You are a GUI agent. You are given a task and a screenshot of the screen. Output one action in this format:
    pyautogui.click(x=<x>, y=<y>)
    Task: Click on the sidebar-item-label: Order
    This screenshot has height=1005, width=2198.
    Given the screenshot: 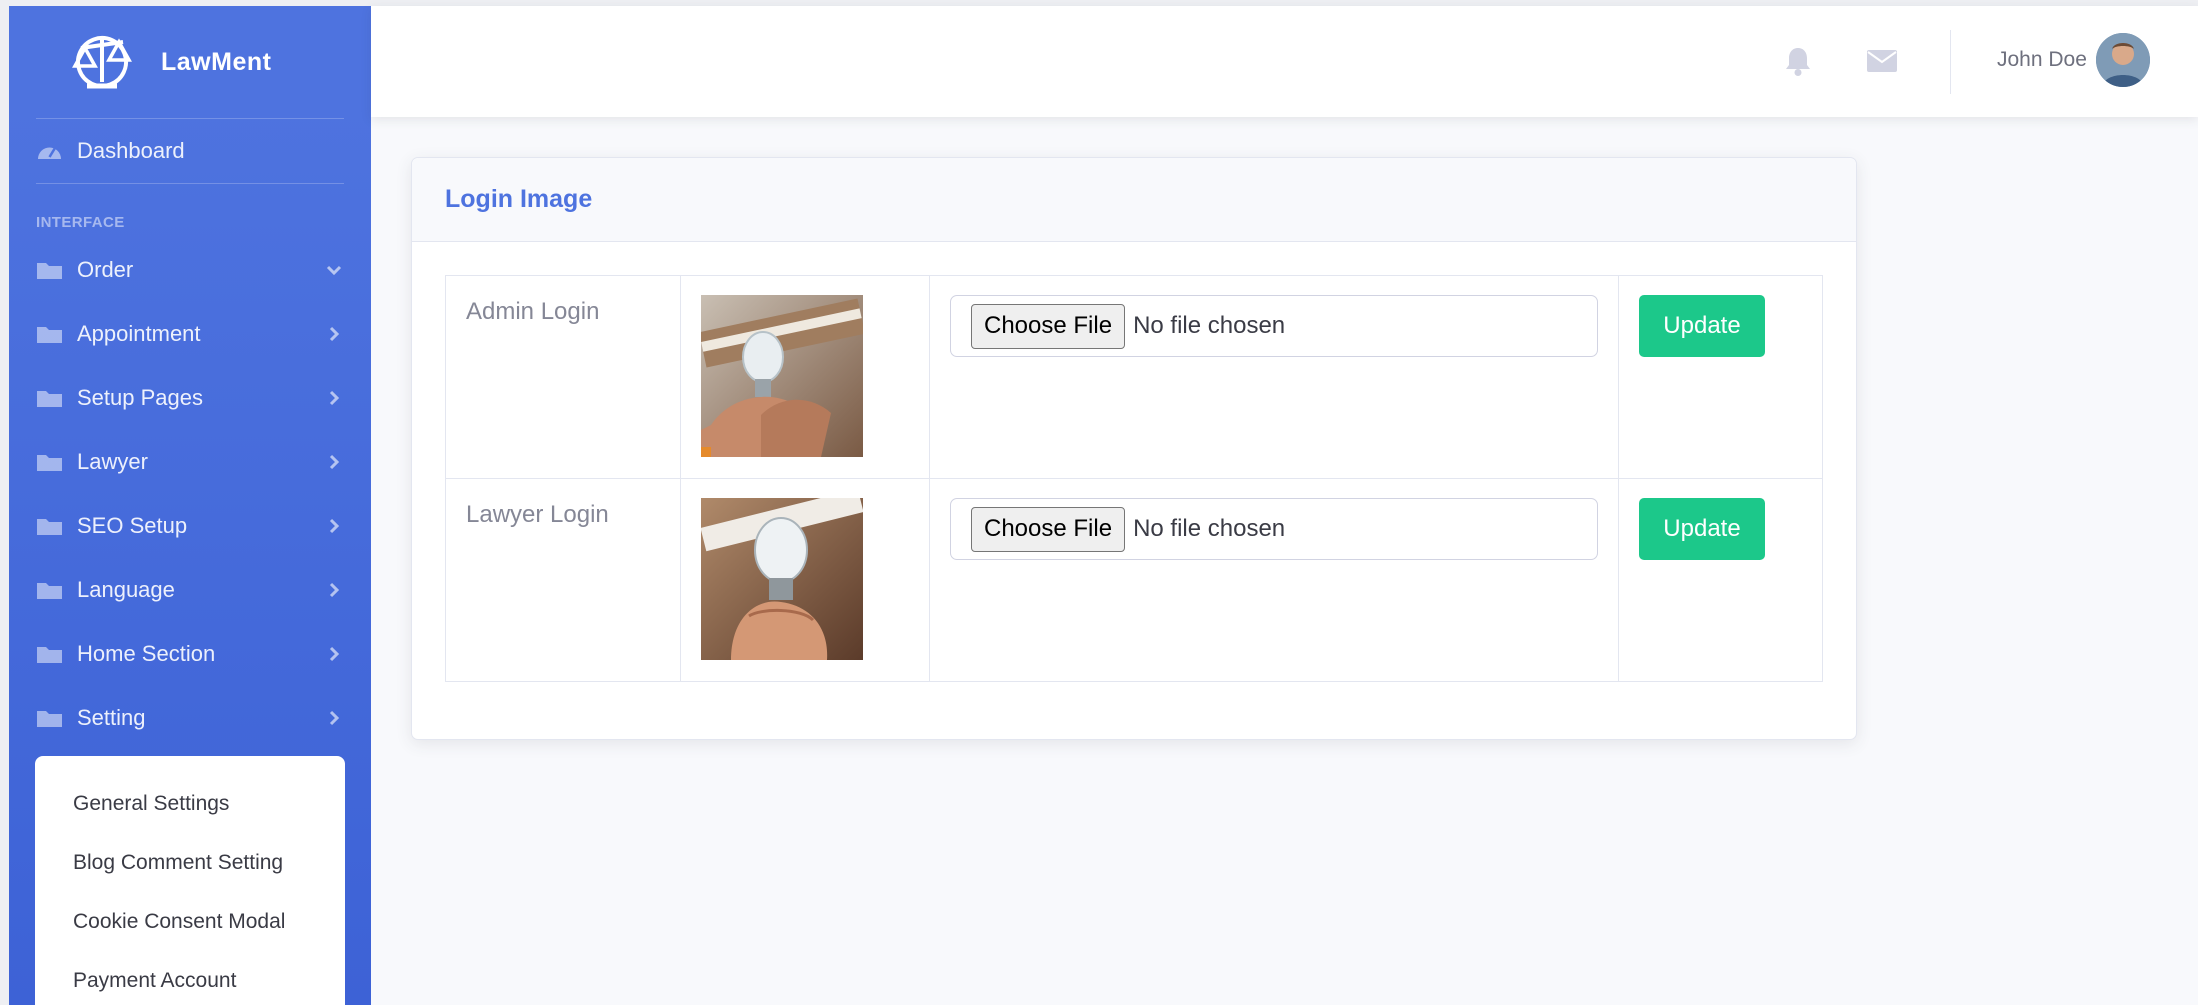 What is the action you would take?
    pyautogui.click(x=105, y=269)
    